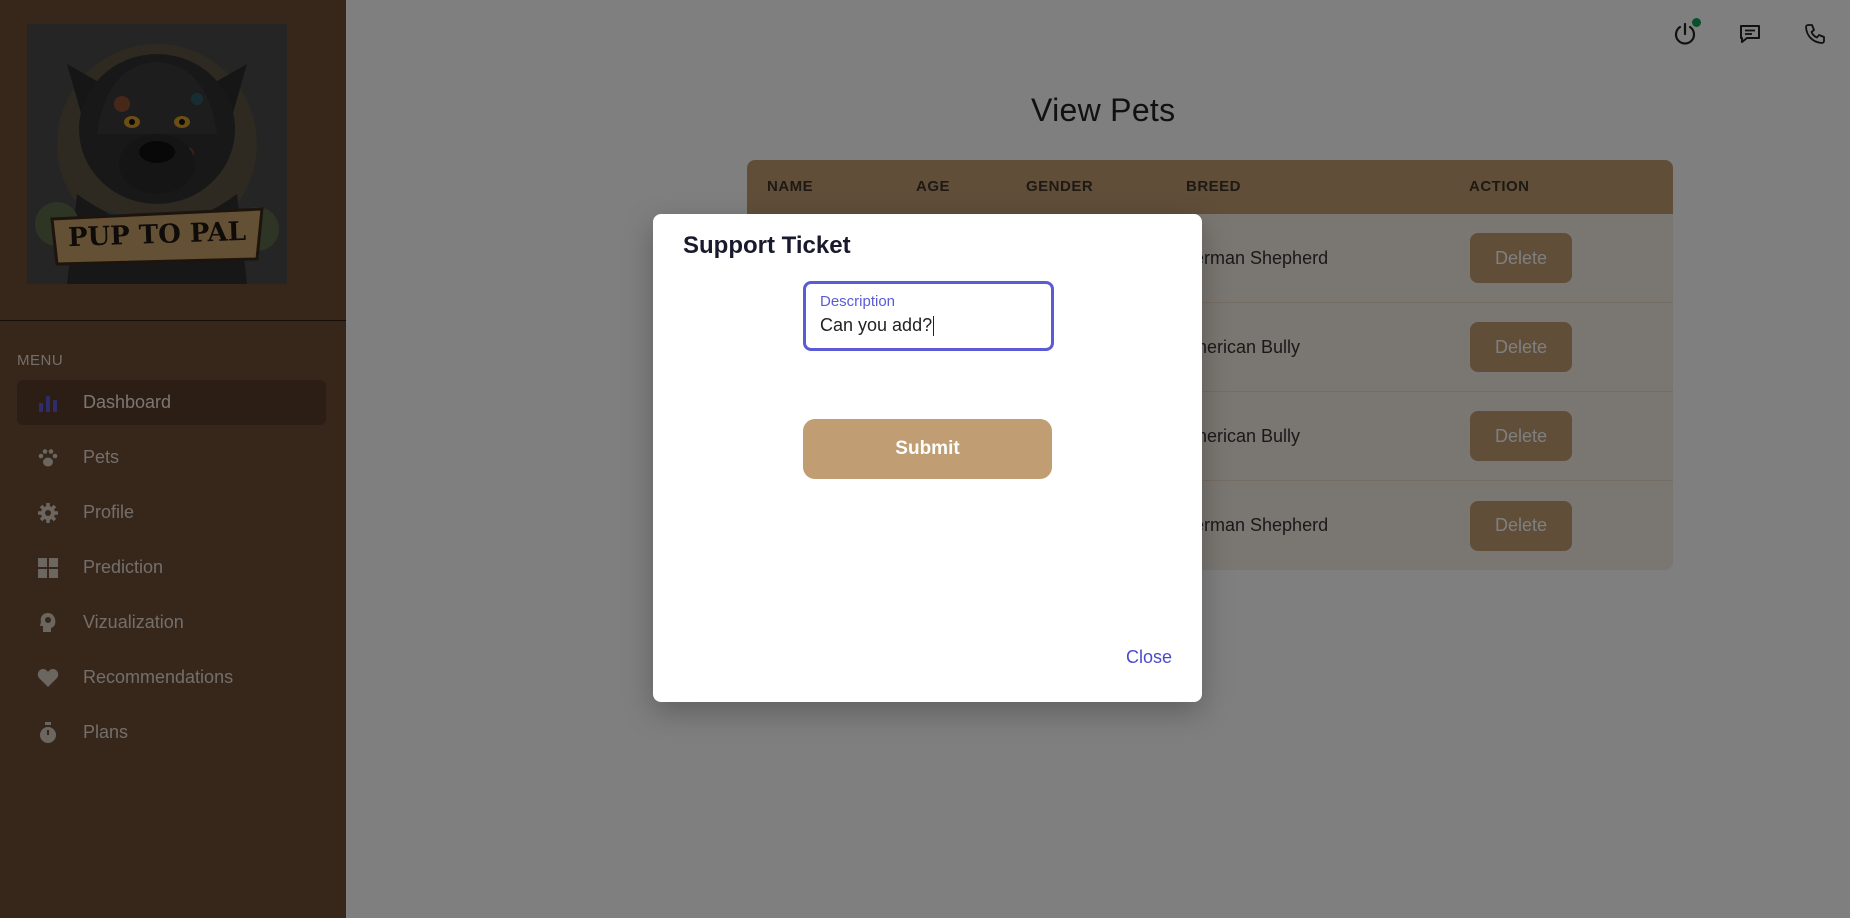 This screenshot has height=918, width=1850. What do you see at coordinates (767, 245) in the screenshot?
I see `modal-title: Support Ticket` at bounding box center [767, 245].